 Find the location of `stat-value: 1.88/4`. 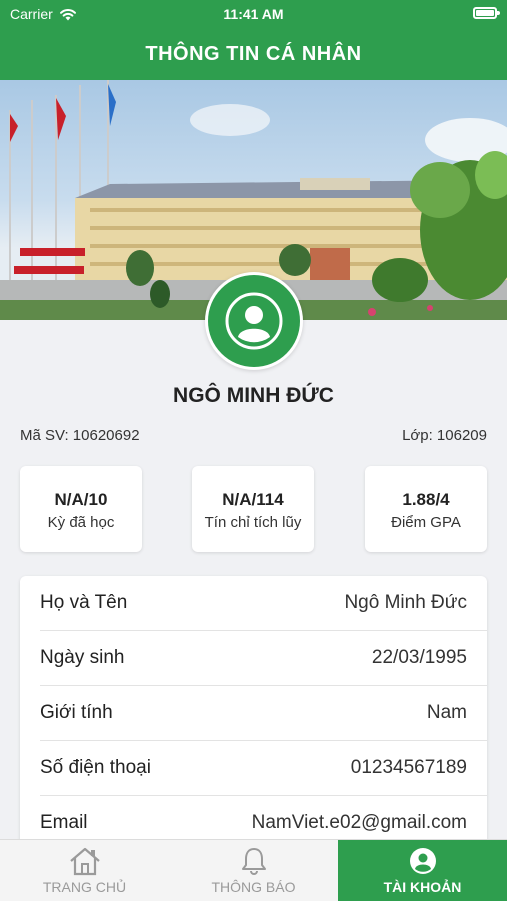

stat-value: 1.88/4 is located at coordinates (426, 499).